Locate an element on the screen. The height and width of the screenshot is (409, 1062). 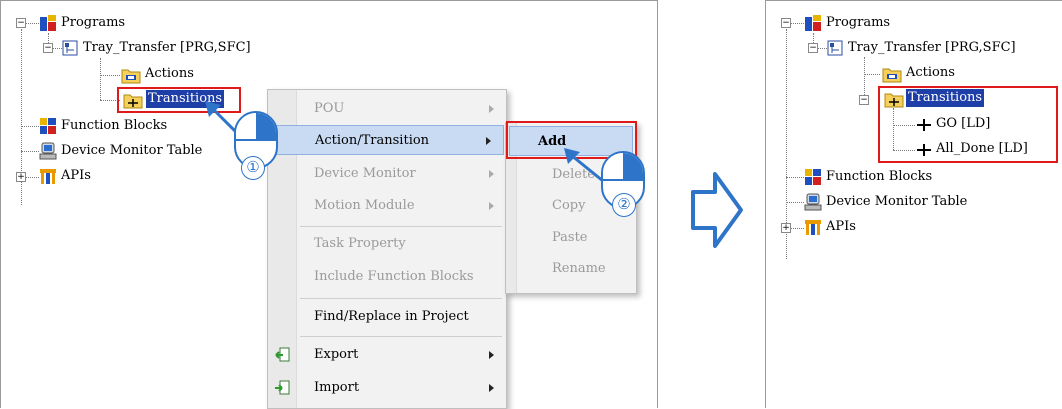
menu-item-import: Import is located at coordinates (387, 388).